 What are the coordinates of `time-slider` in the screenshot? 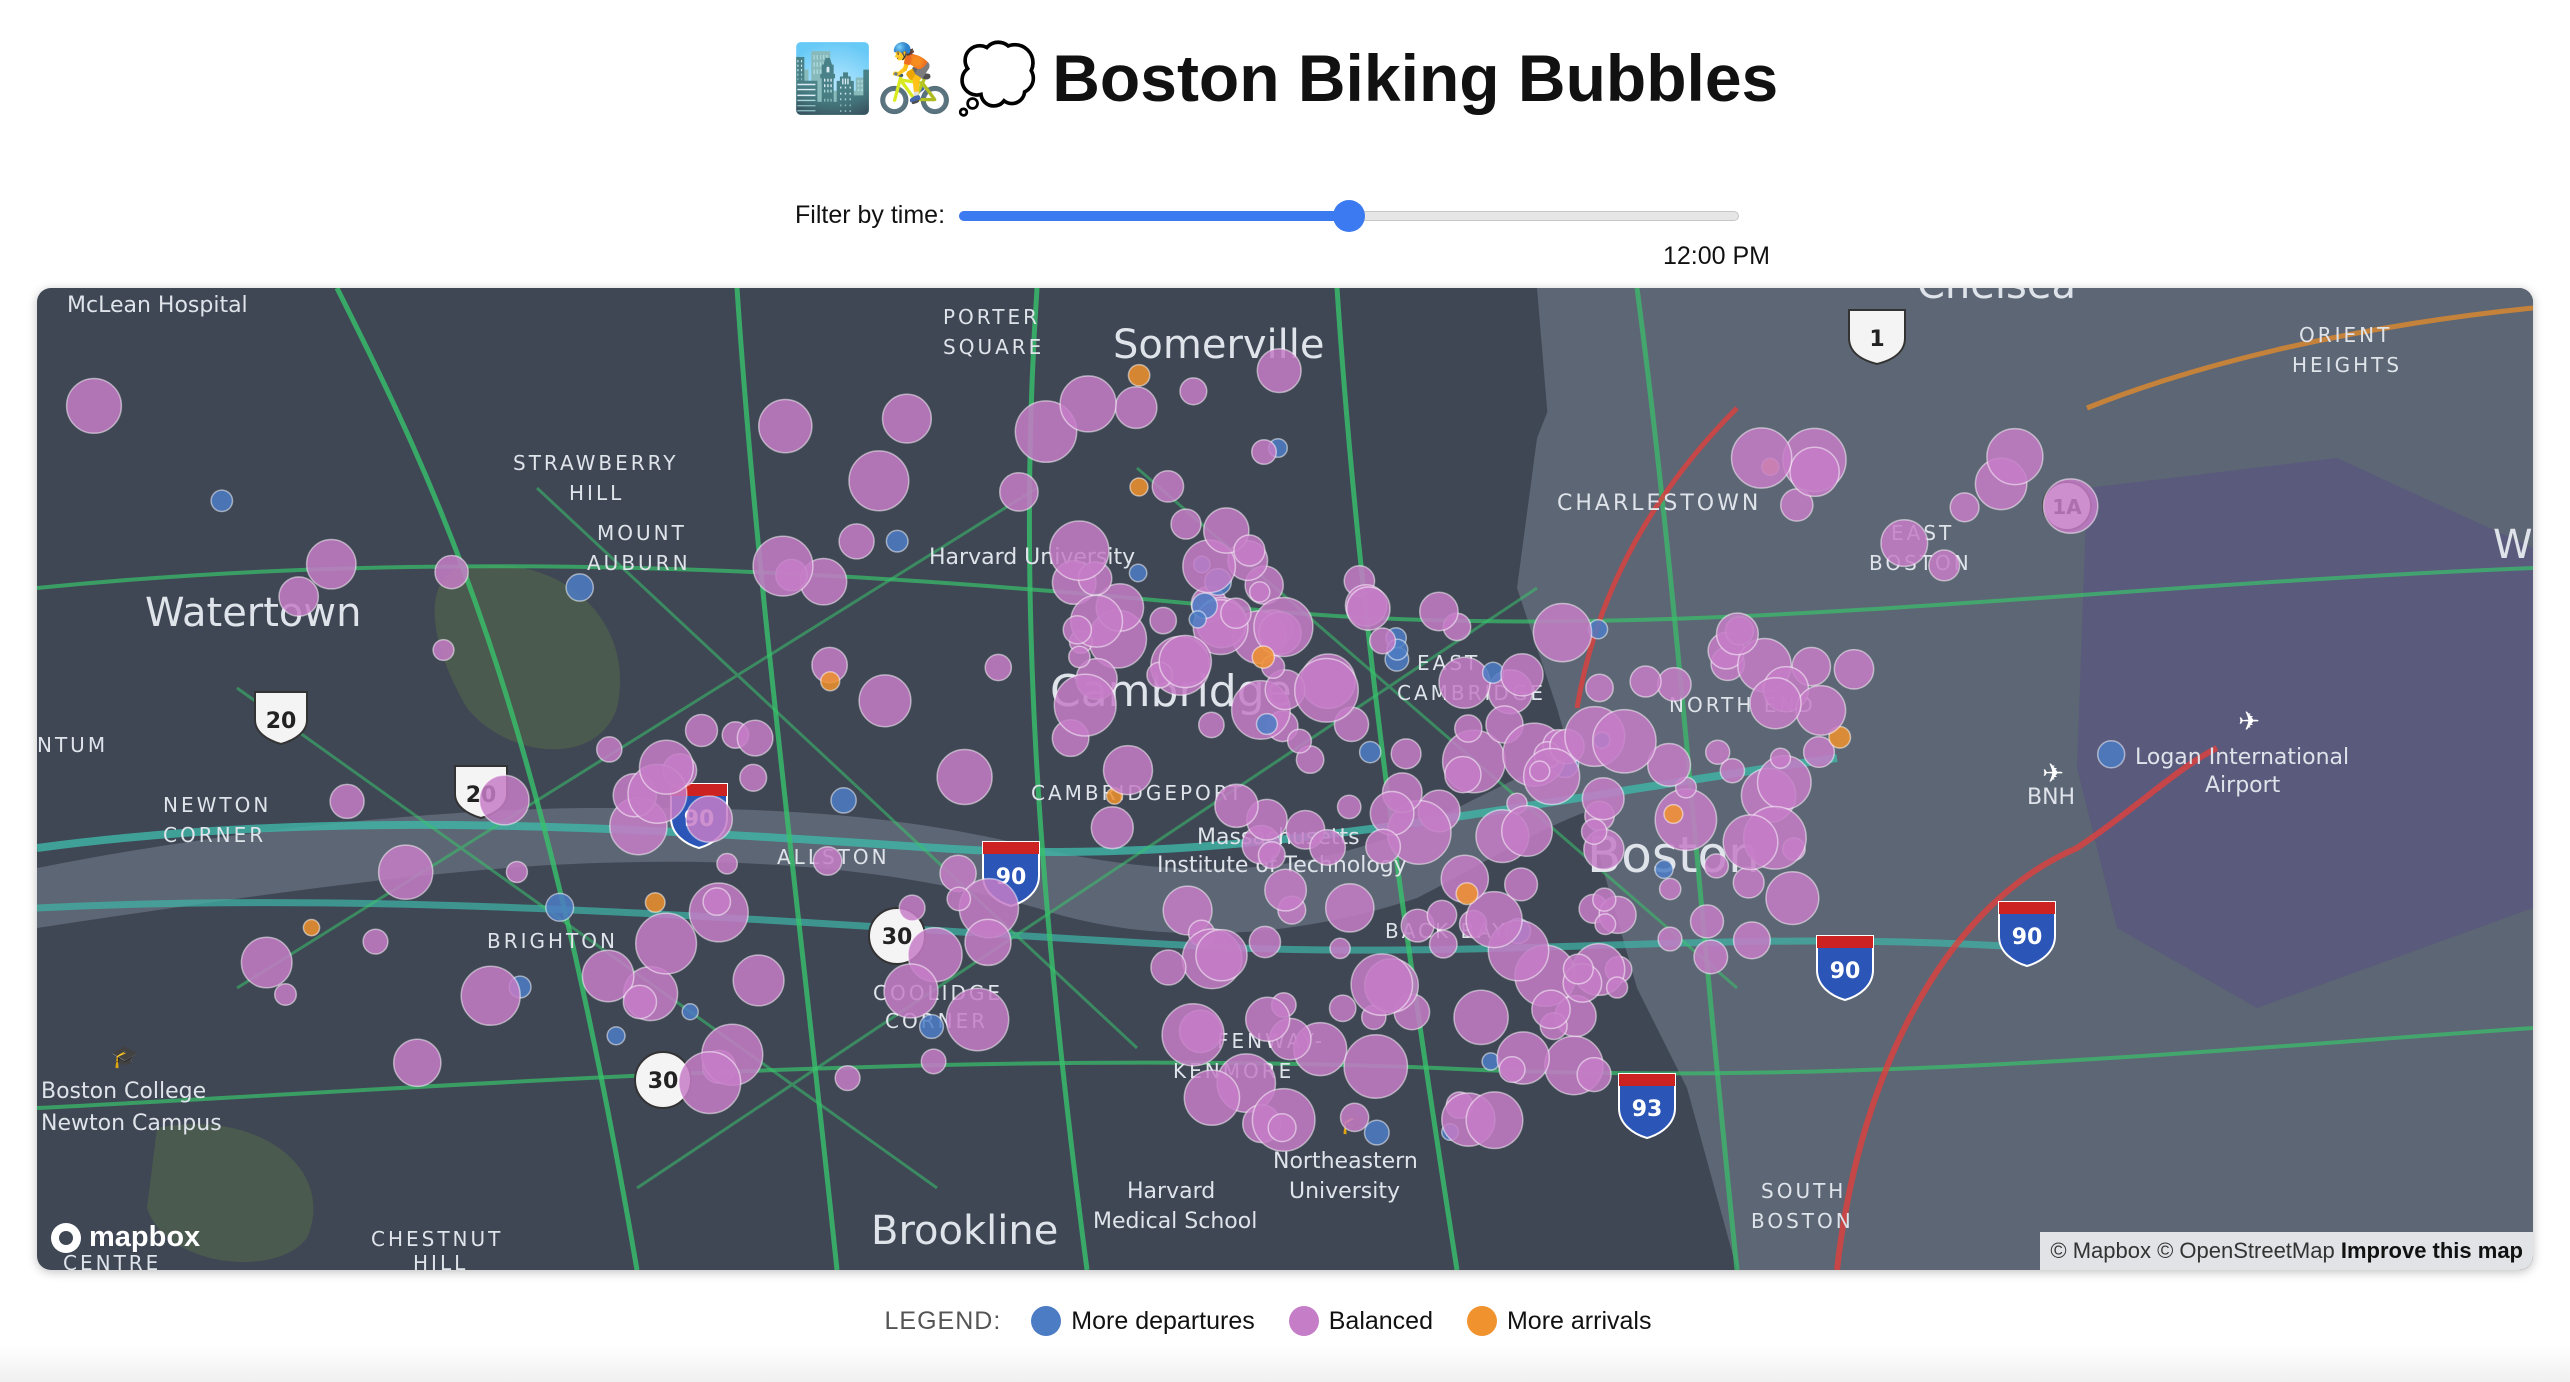 It's located at (1349, 215).